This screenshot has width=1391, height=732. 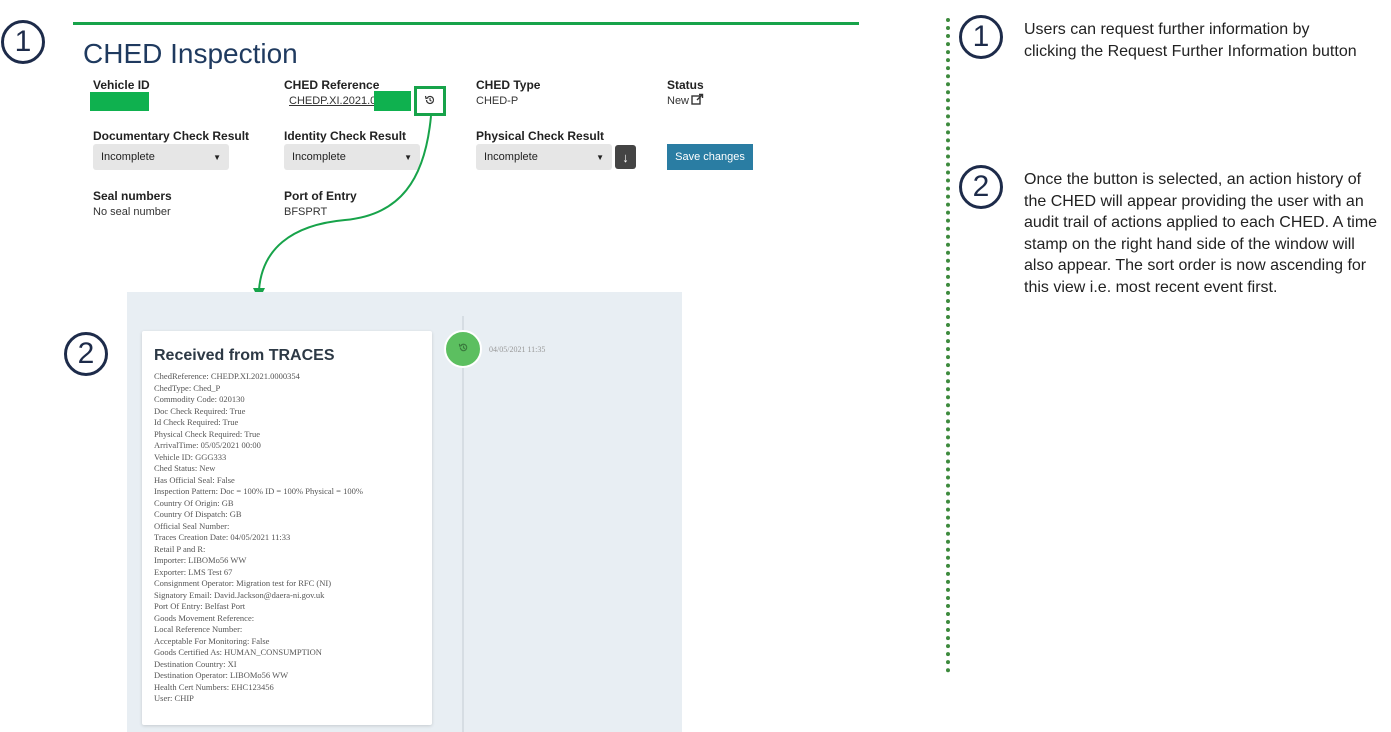 I want to click on connector-arrow, so click(x=342, y=207).